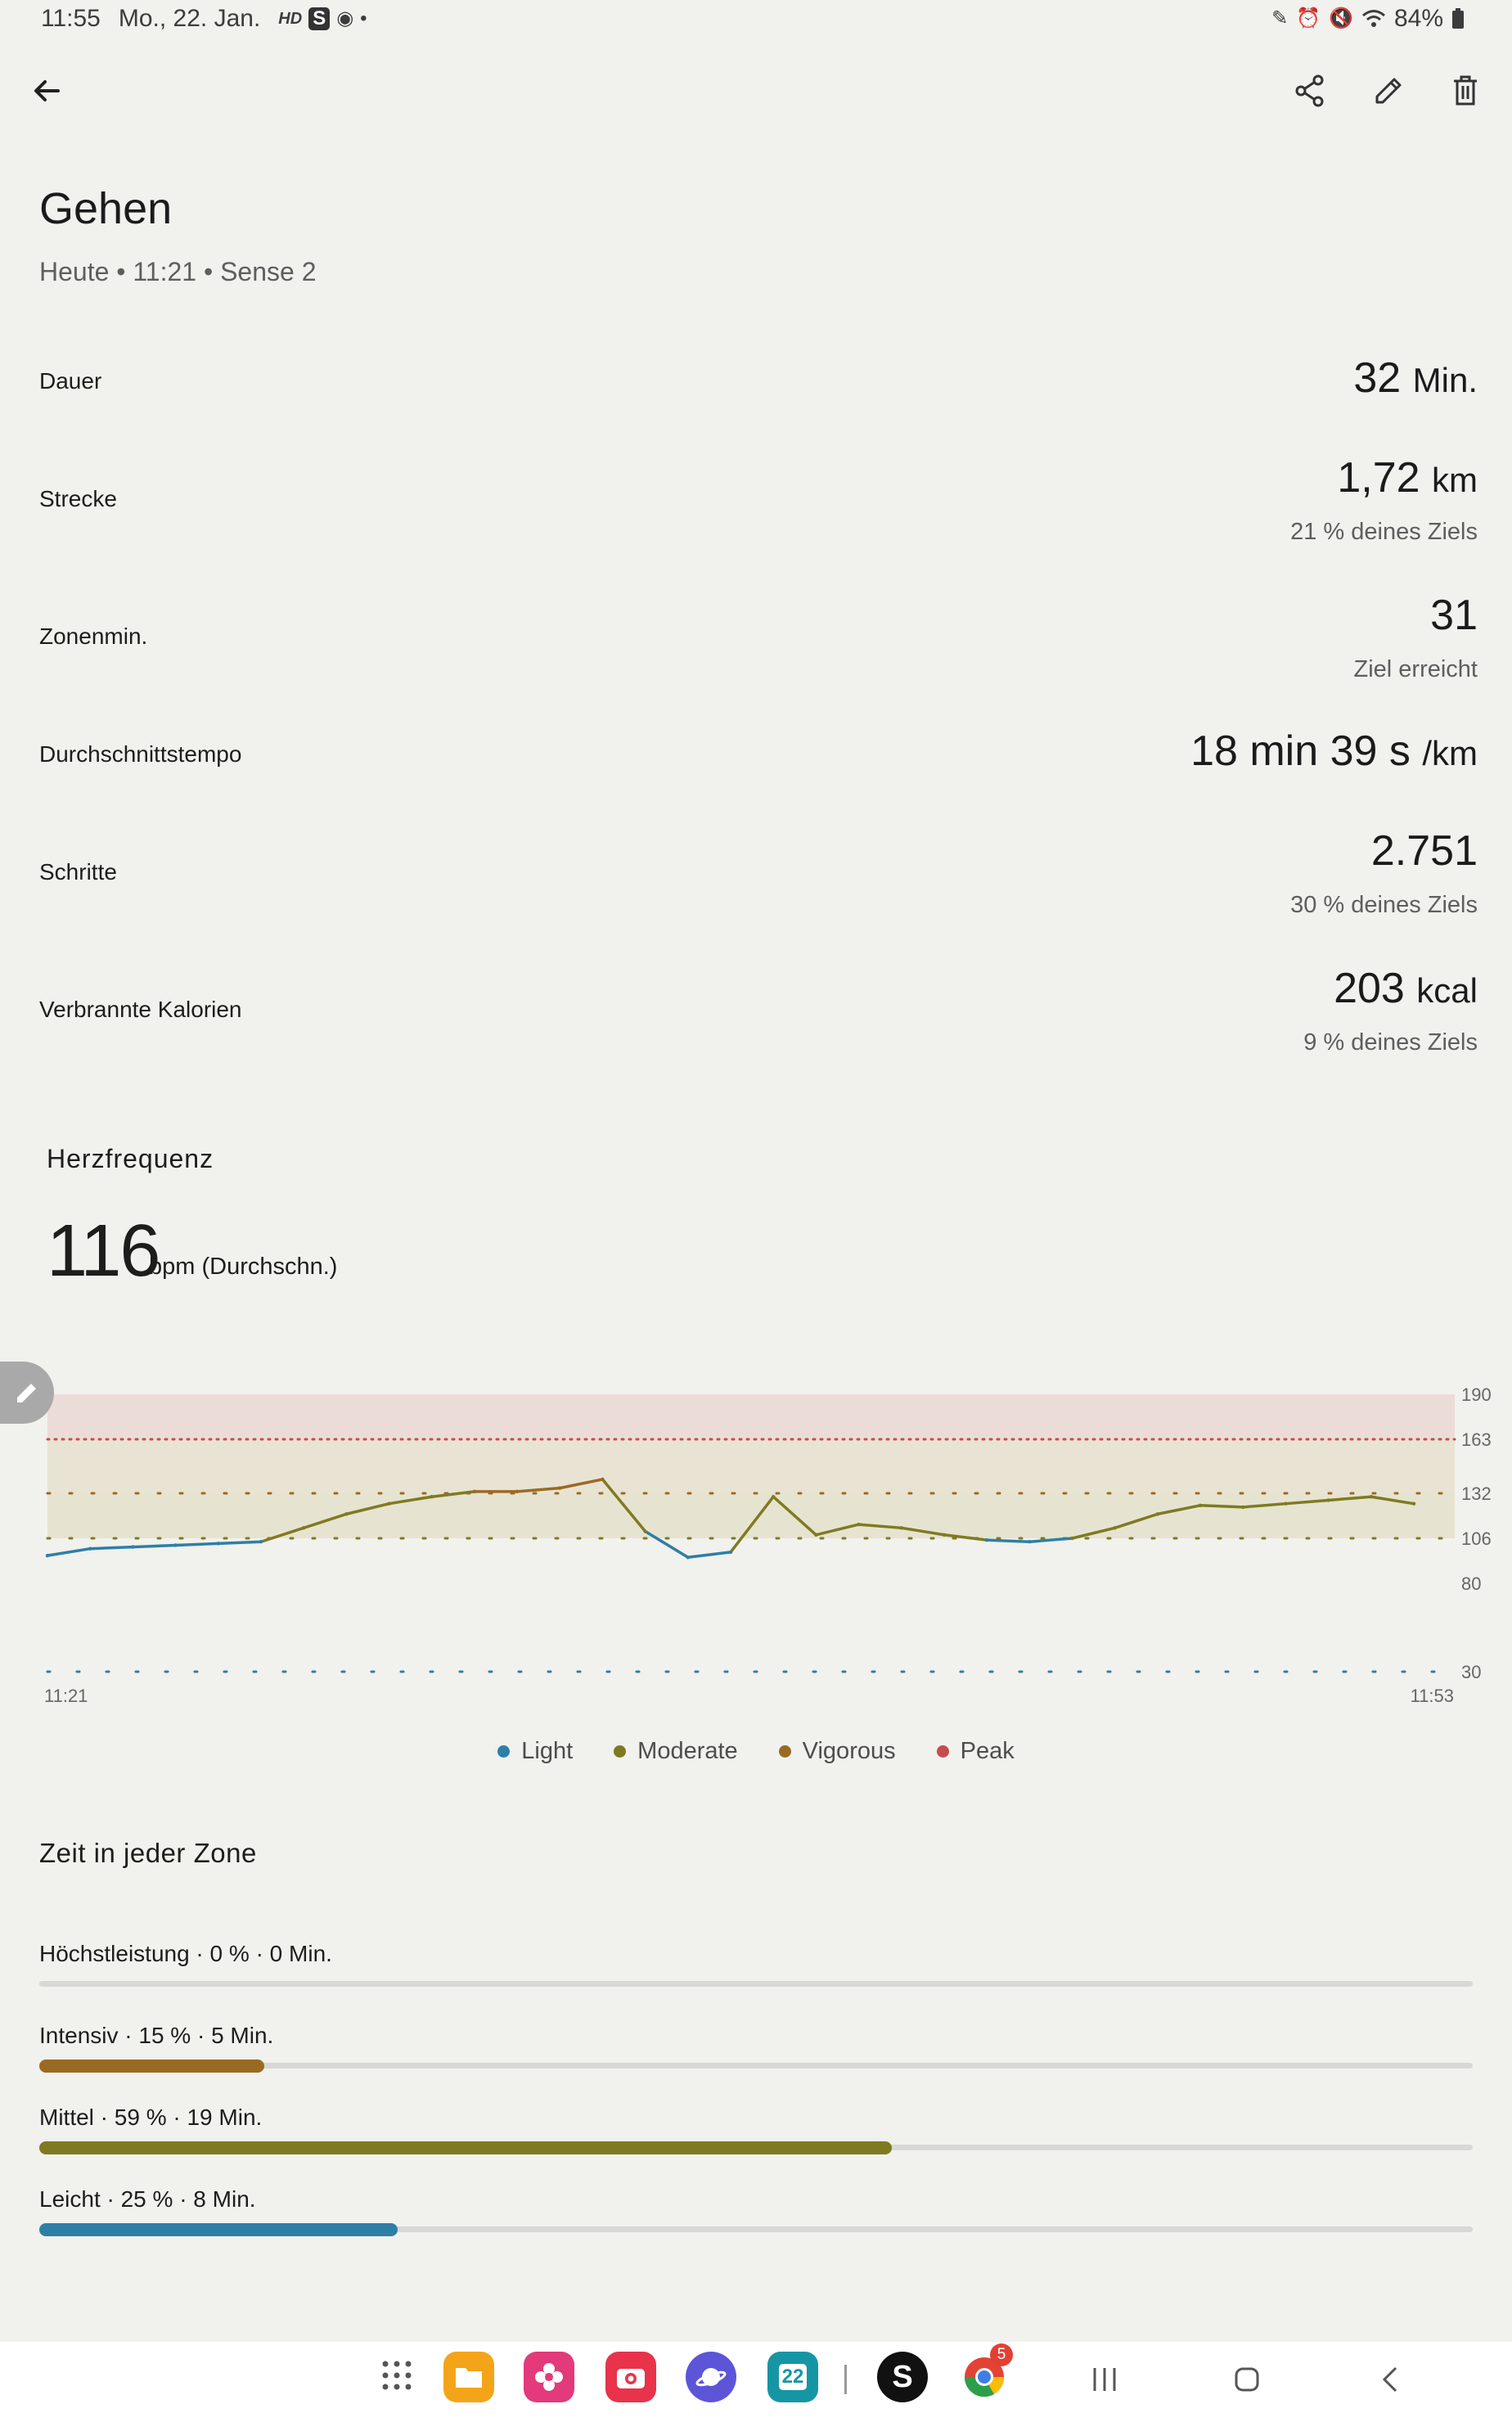 The height and width of the screenshot is (2422, 1512). What do you see at coordinates (1458, 18) in the screenshot?
I see `battery-icon` at bounding box center [1458, 18].